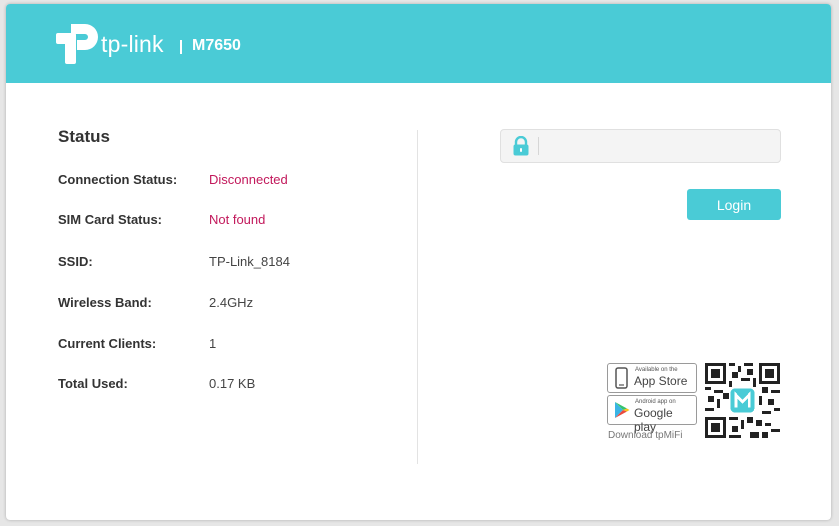  What do you see at coordinates (132, 44) in the screenshot?
I see `brand-name: tp-link` at bounding box center [132, 44].